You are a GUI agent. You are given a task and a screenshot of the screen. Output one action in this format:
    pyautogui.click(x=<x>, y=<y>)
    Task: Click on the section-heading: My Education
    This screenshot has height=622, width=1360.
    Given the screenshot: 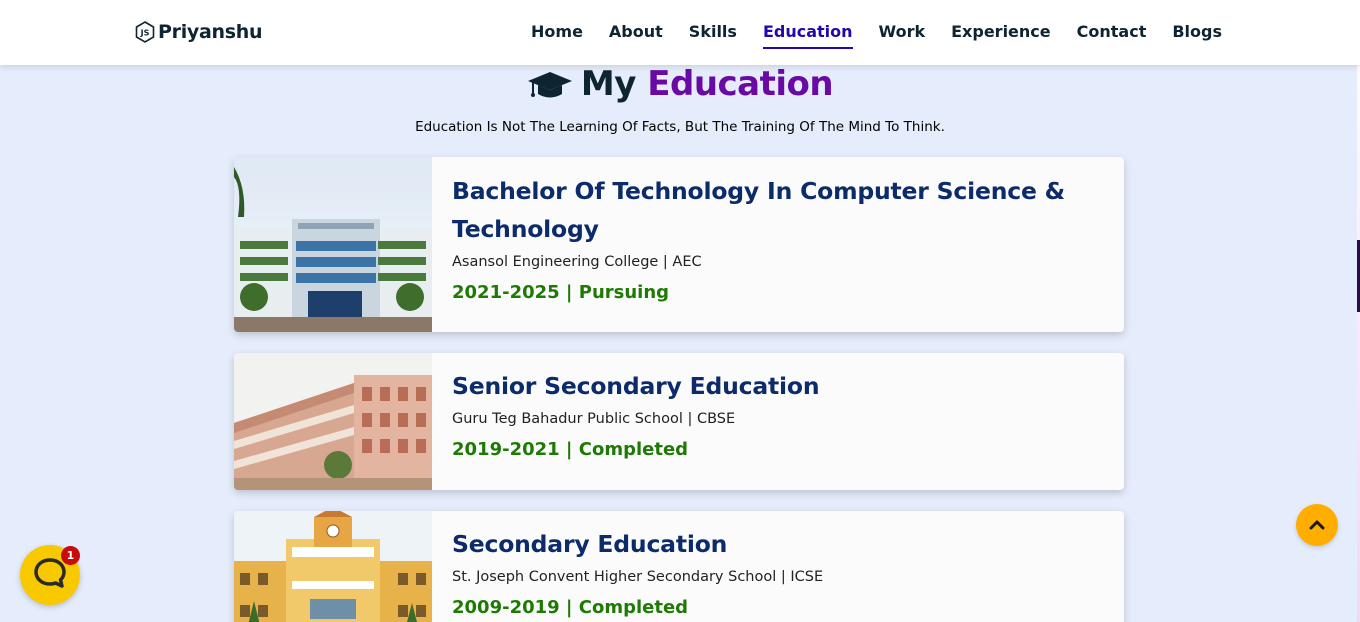 What is the action you would take?
    pyautogui.click(x=680, y=84)
    